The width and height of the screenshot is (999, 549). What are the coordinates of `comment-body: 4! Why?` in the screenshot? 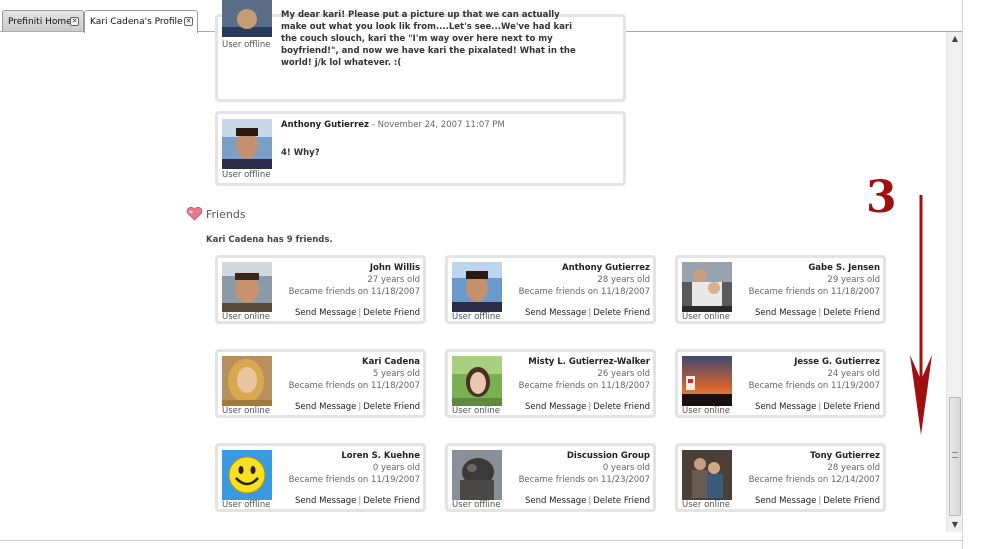 It's located at (300, 153).